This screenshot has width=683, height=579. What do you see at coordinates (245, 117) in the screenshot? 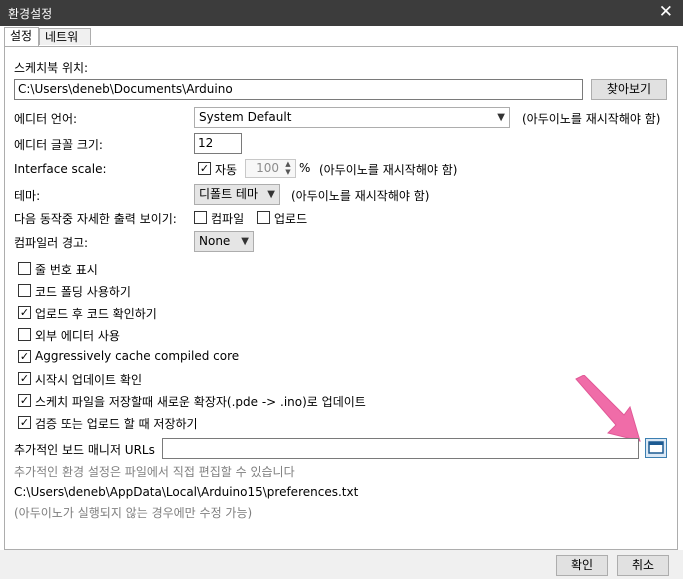
I see `editor-language-value: System Default` at bounding box center [245, 117].